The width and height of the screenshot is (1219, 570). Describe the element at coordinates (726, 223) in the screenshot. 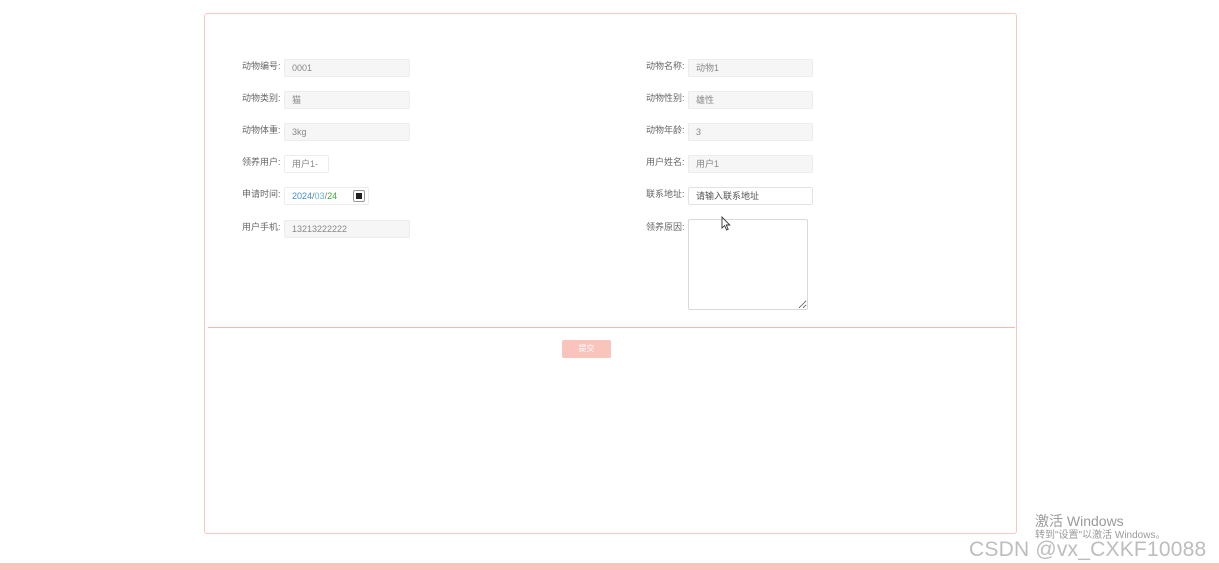

I see `mouse-cursor-icon` at that location.